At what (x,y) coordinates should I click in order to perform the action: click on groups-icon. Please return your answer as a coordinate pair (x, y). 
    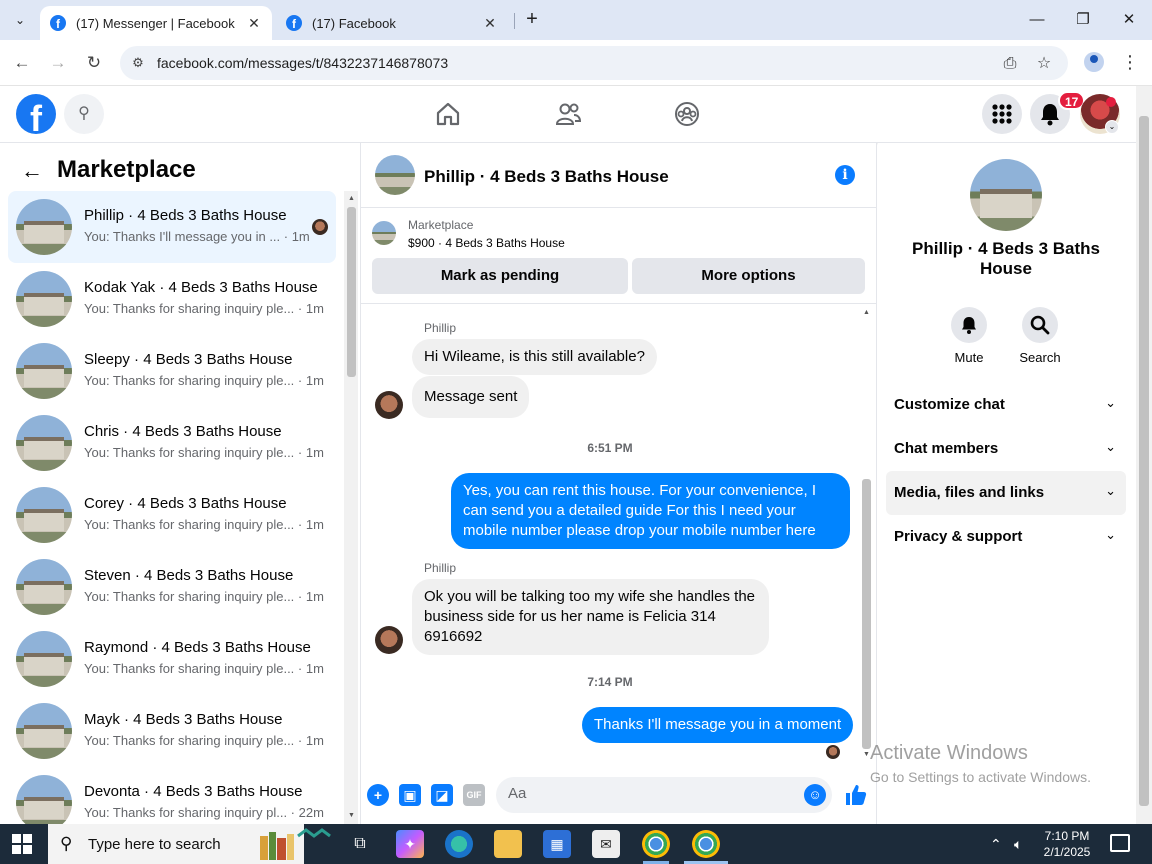
    Looking at the image, I should click on (687, 114).